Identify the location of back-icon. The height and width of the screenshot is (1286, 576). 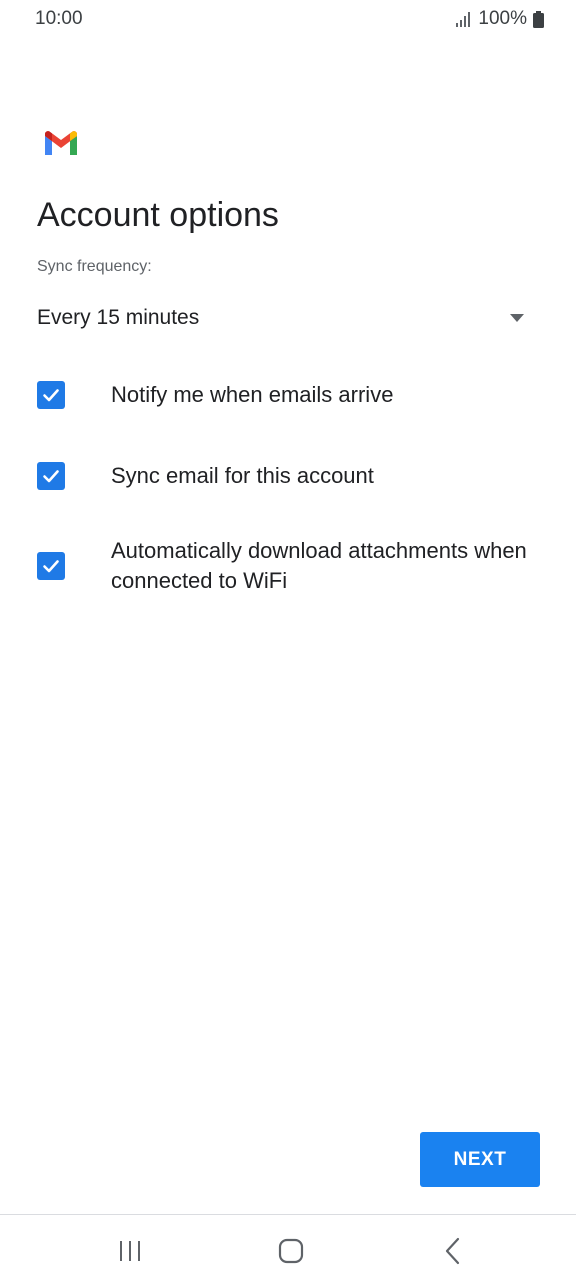
(452, 1251).